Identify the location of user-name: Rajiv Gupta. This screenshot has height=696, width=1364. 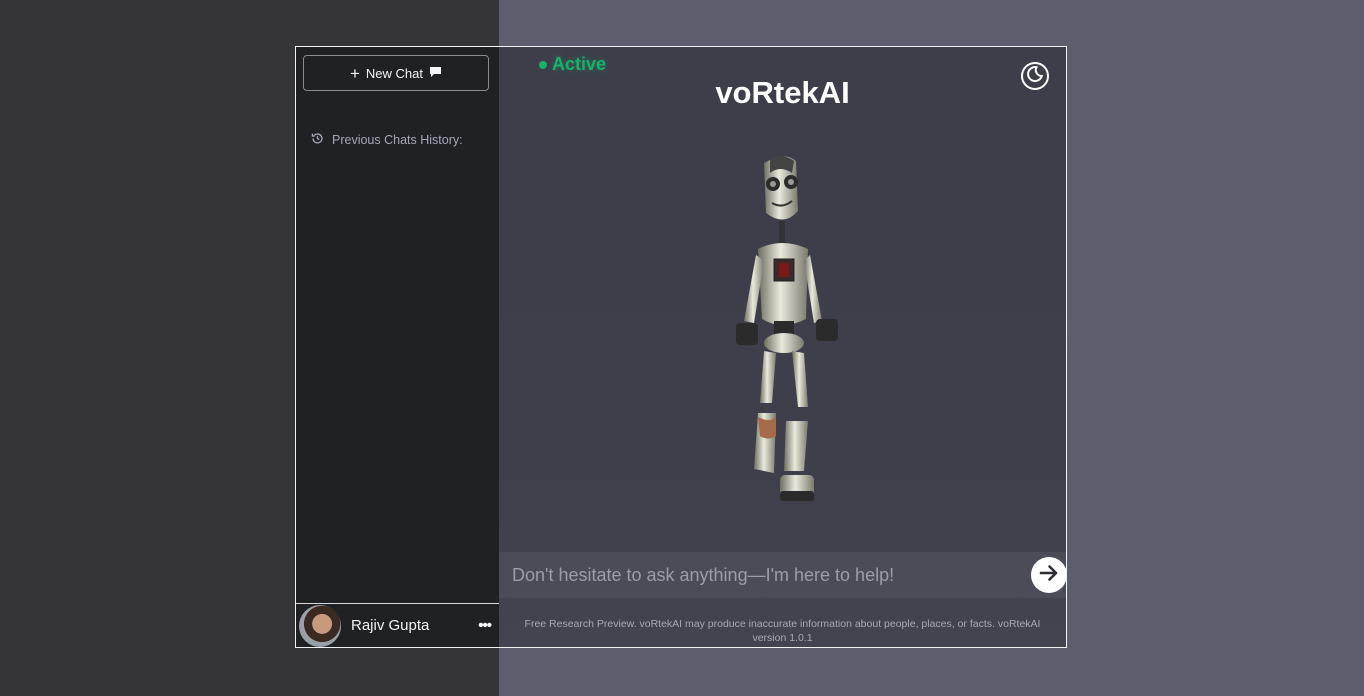
(390, 625).